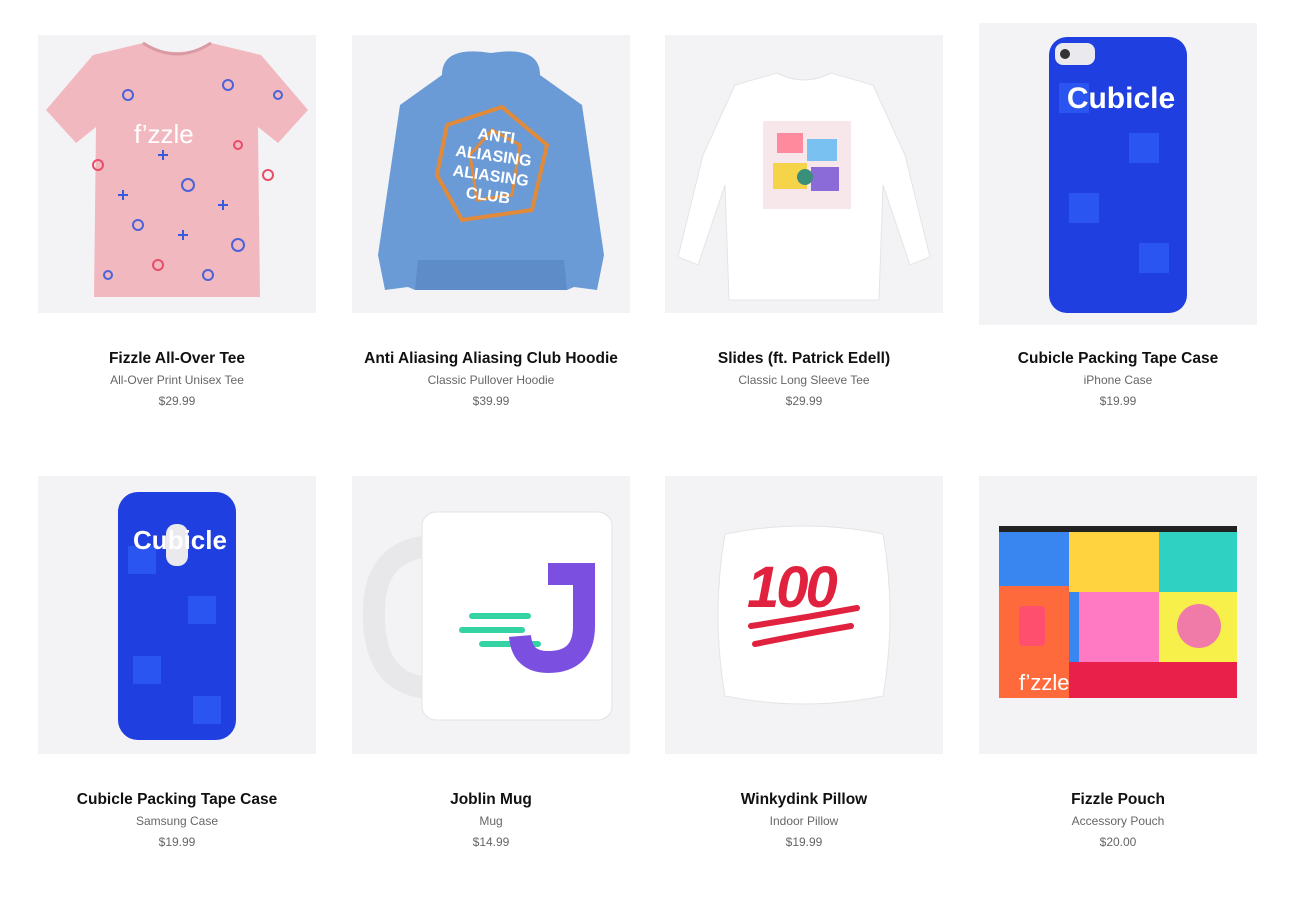 The height and width of the screenshot is (901, 1304). Describe the element at coordinates (491, 401) in the screenshot. I see `product-price: $39.99` at that location.